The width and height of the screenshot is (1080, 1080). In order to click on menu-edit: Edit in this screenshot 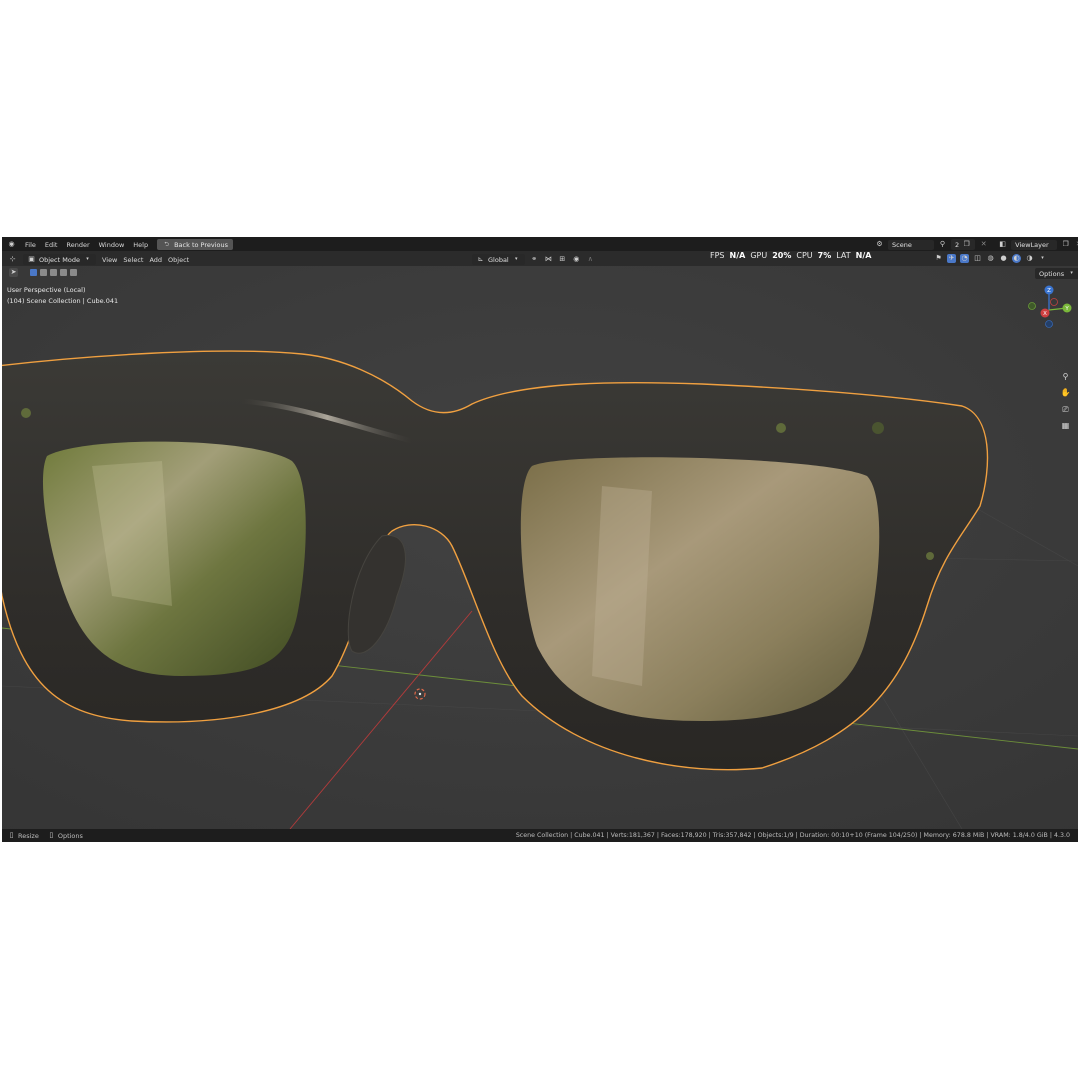, I will do `click(51, 245)`.